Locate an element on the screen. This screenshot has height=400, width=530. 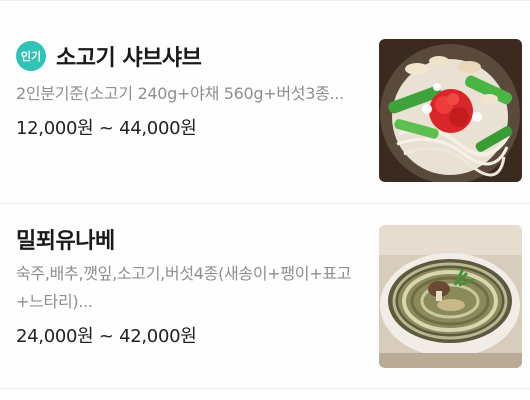
shabu-shabu-photo is located at coordinates (450, 110).